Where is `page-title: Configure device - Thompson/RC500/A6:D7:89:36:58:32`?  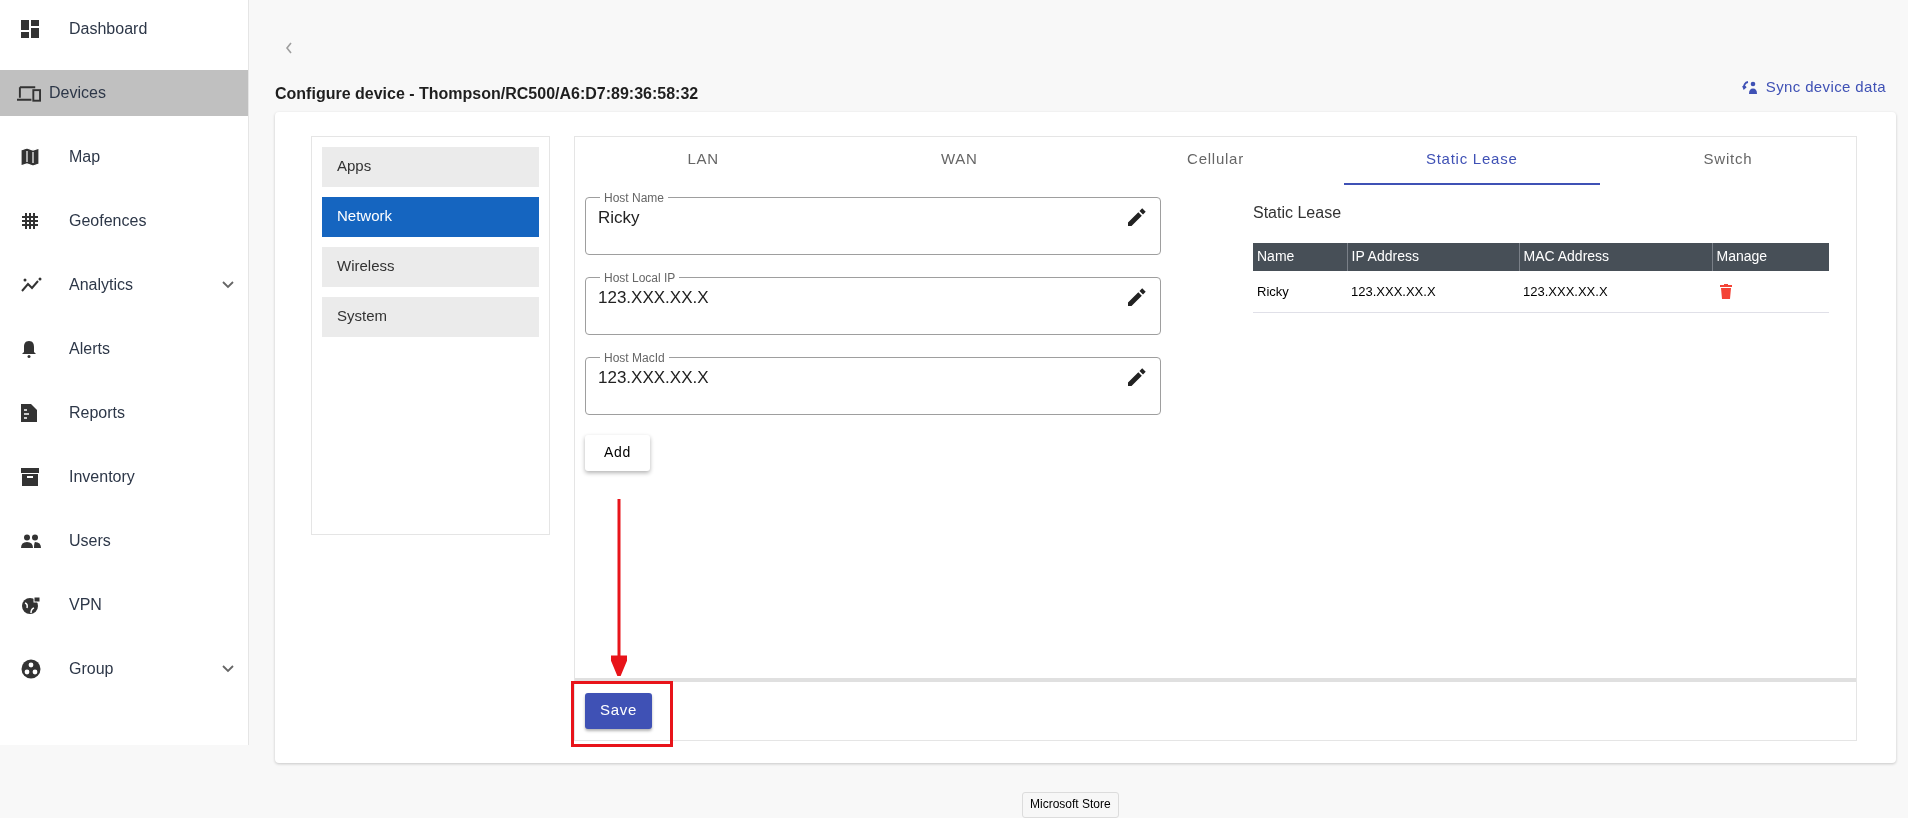
page-title: Configure device - Thompson/RC500/A6:D7:89:36:58:32 is located at coordinates (487, 93).